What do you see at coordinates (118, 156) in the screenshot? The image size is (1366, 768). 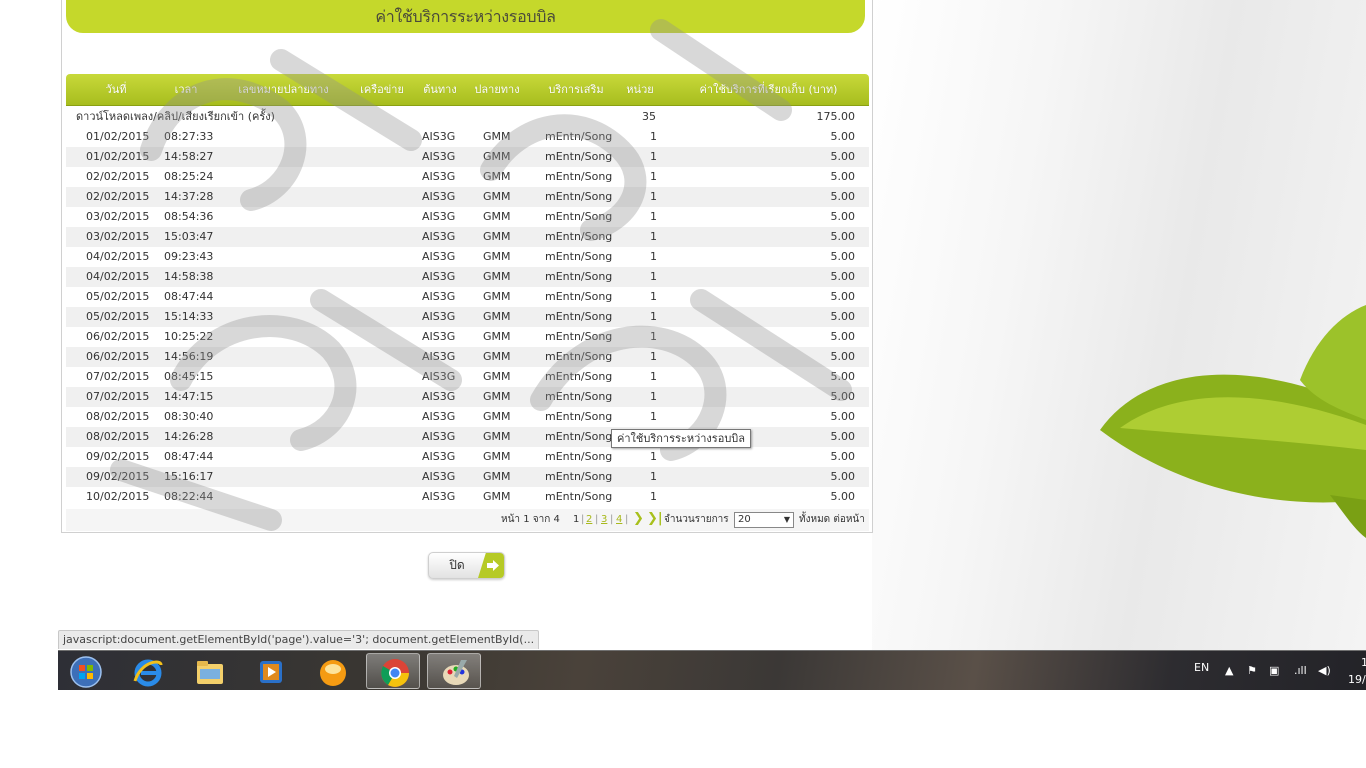 I see `cell-date: 01/02/2015` at bounding box center [118, 156].